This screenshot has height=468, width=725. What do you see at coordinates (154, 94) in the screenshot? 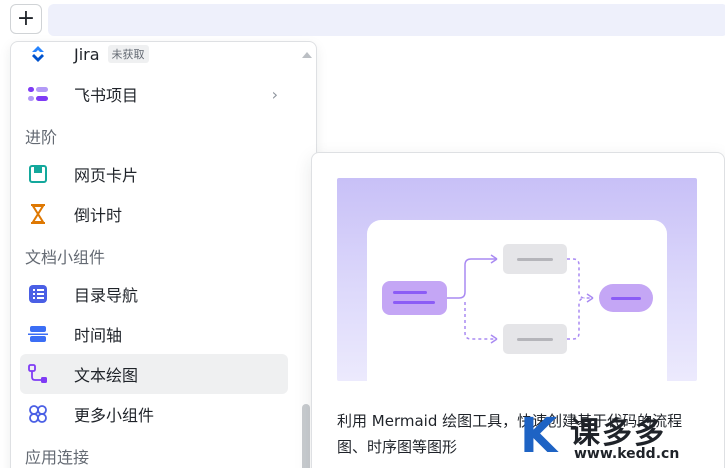
I see `menu-item-feishu-project: 飞书项目 ›` at bounding box center [154, 94].